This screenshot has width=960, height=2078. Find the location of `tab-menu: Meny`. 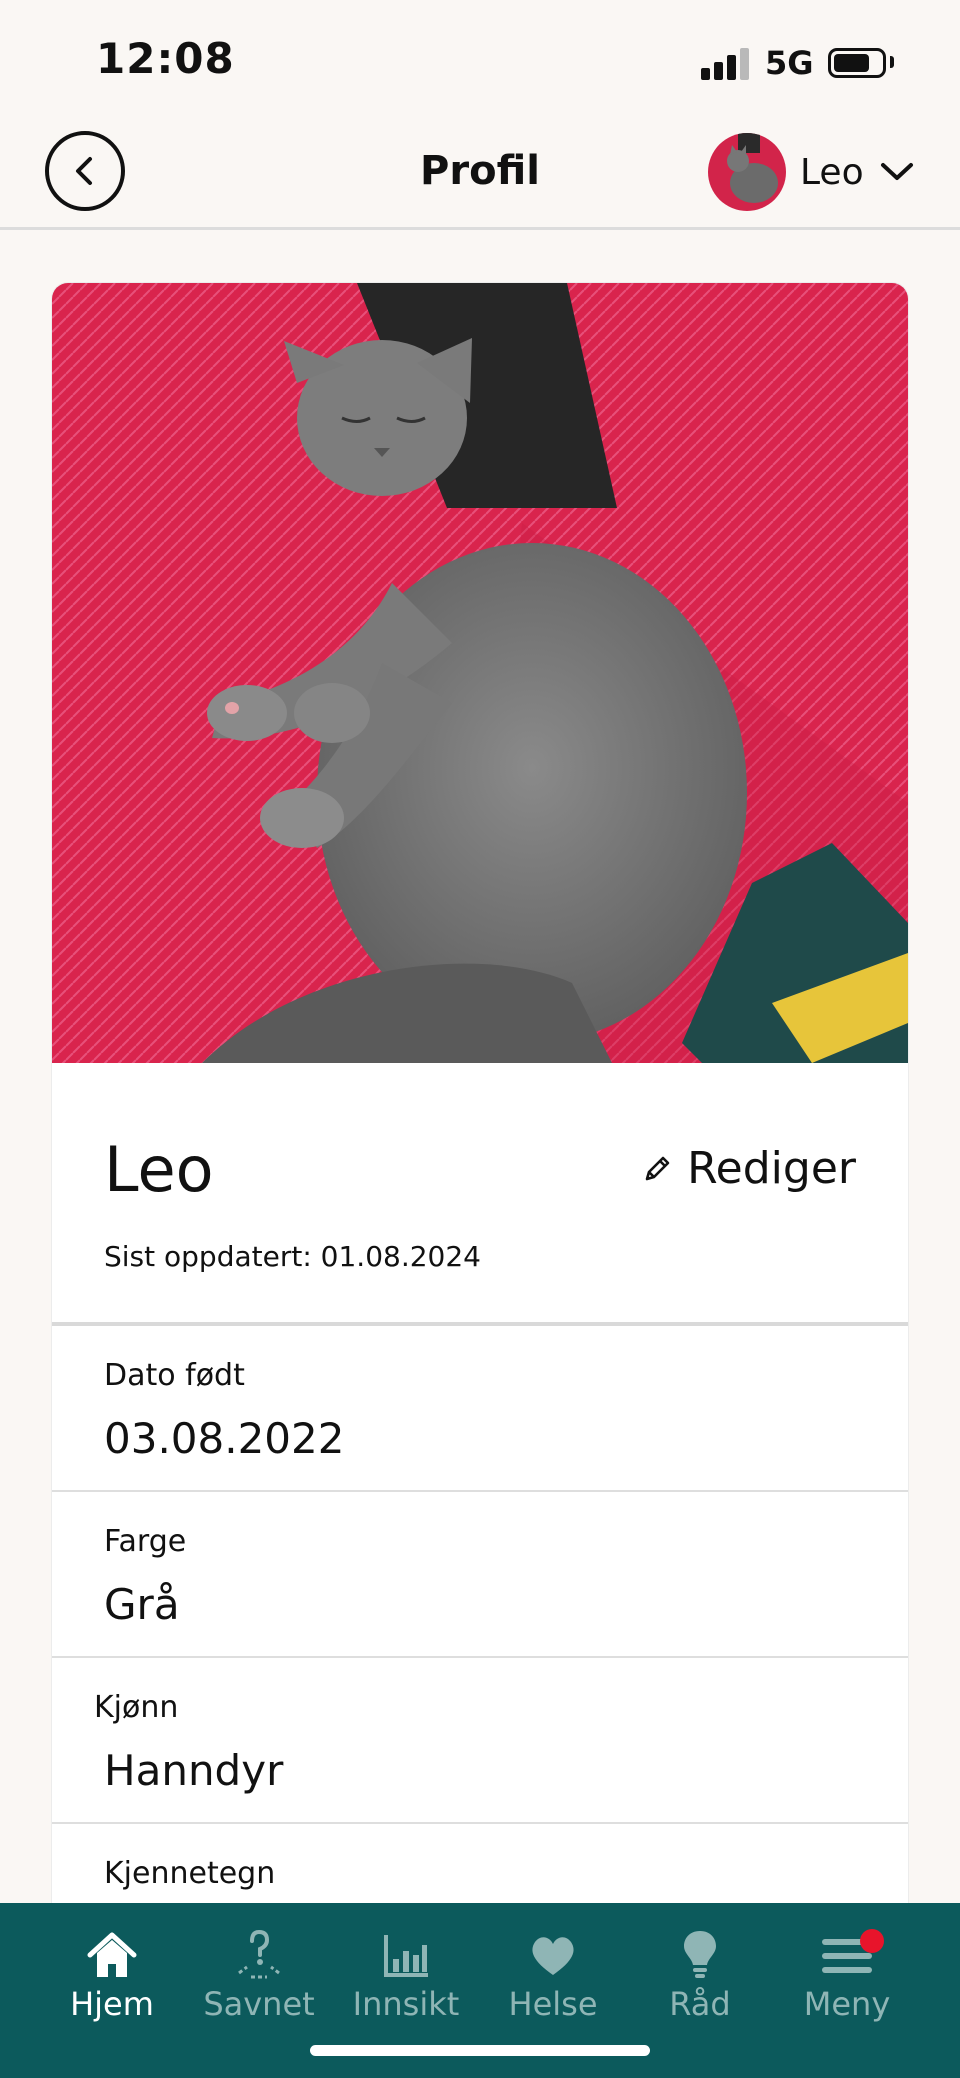

tab-menu: Meny is located at coordinates (847, 1982).